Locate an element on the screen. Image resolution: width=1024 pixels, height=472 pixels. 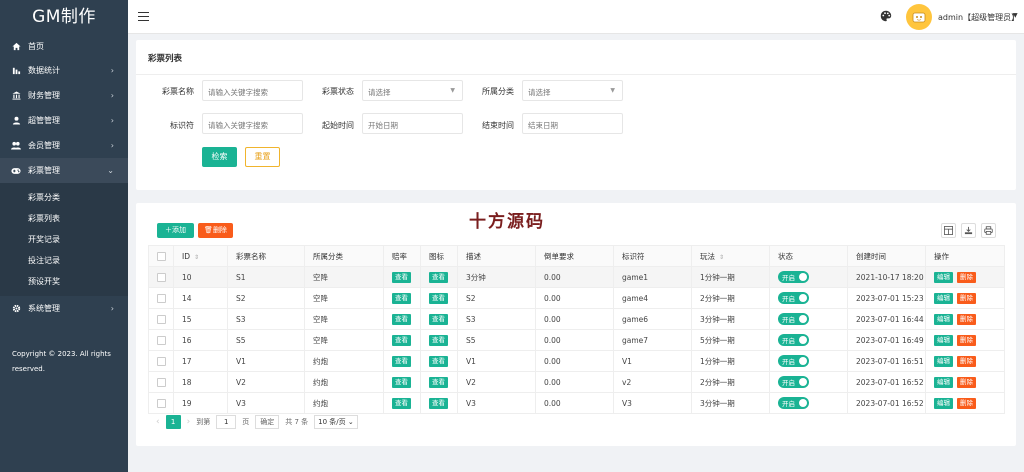
brand-logo: GM制作 is located at coordinates (64, 17).